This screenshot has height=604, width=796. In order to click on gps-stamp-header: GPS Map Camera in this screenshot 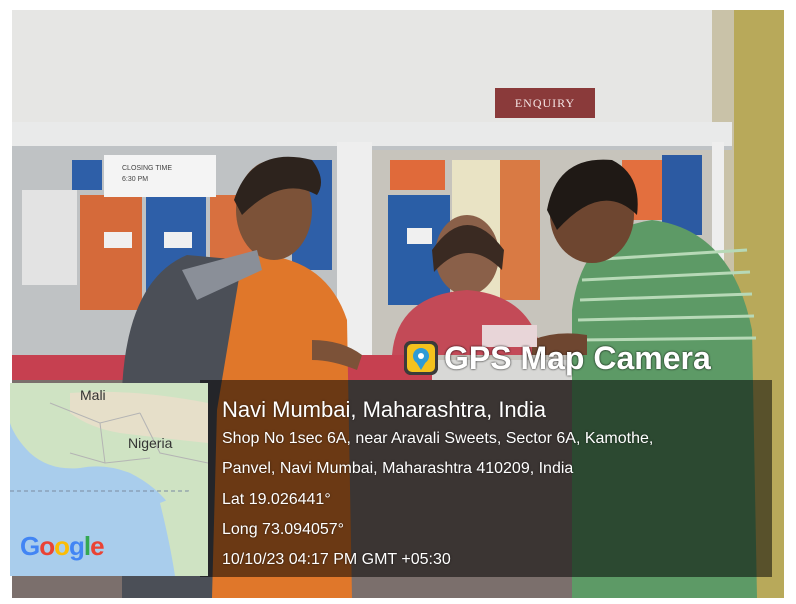, I will do `click(557, 358)`.